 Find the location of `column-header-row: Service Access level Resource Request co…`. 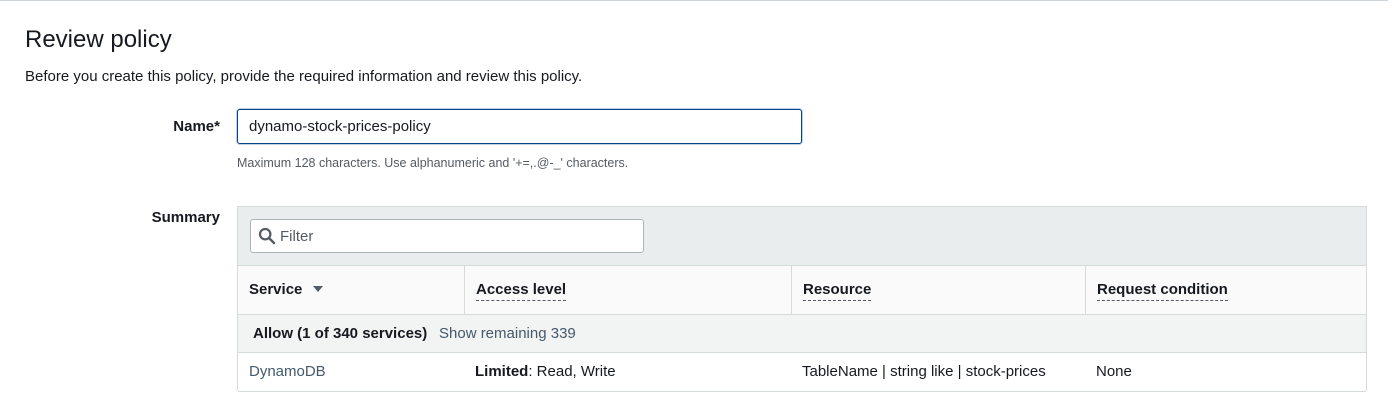

column-header-row: Service Access level Resource Request co… is located at coordinates (802, 290).